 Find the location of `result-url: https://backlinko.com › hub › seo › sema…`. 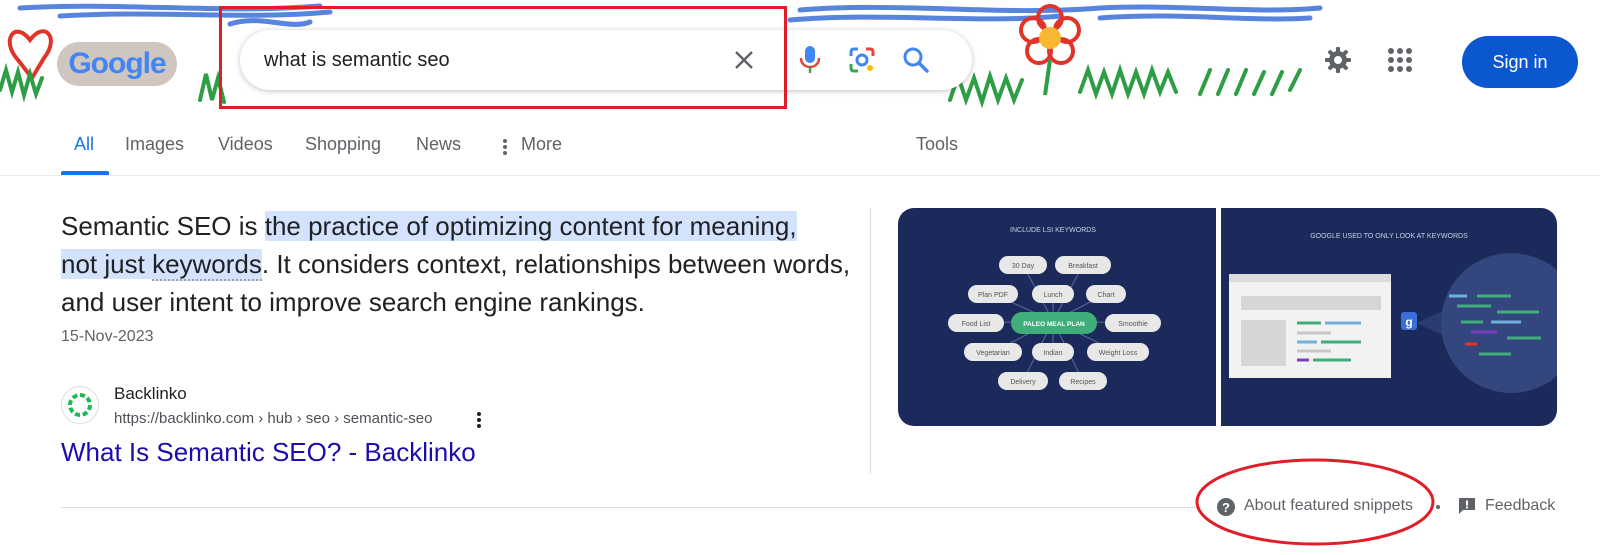

result-url: https://backlinko.com › hub › seo › sema… is located at coordinates (273, 418).